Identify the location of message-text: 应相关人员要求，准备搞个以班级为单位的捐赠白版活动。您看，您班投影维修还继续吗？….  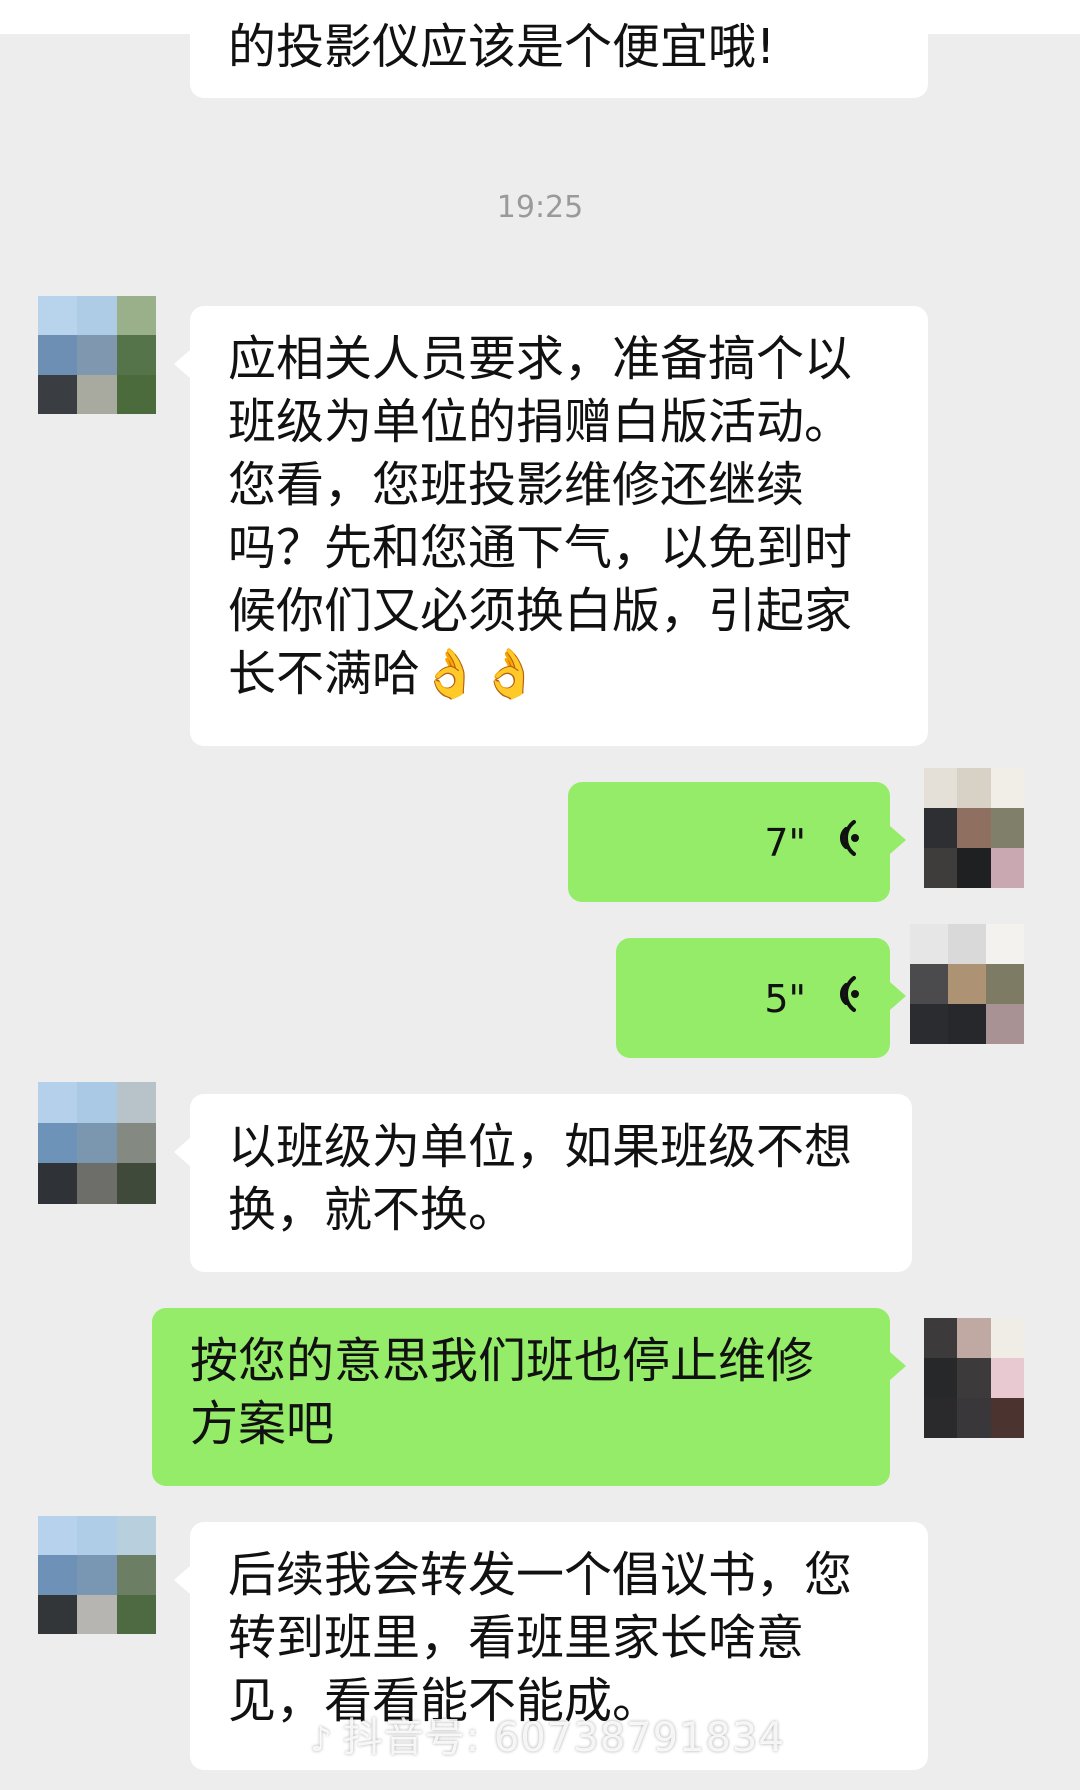
(540, 516).